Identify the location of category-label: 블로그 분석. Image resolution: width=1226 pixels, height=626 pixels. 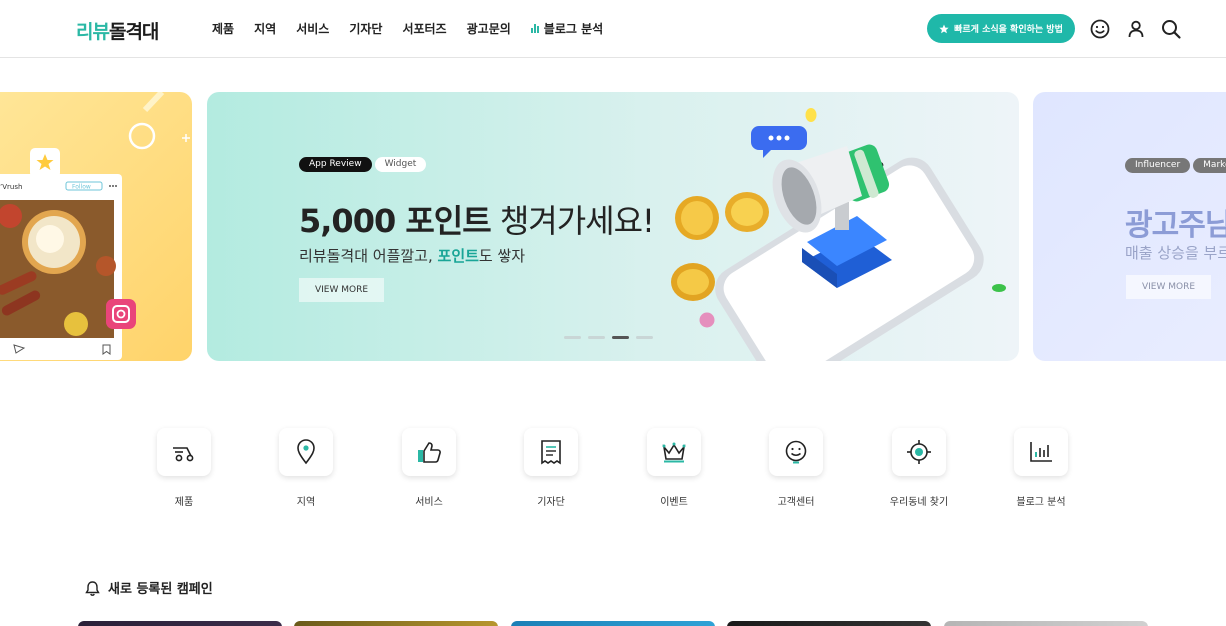
(1041, 502).